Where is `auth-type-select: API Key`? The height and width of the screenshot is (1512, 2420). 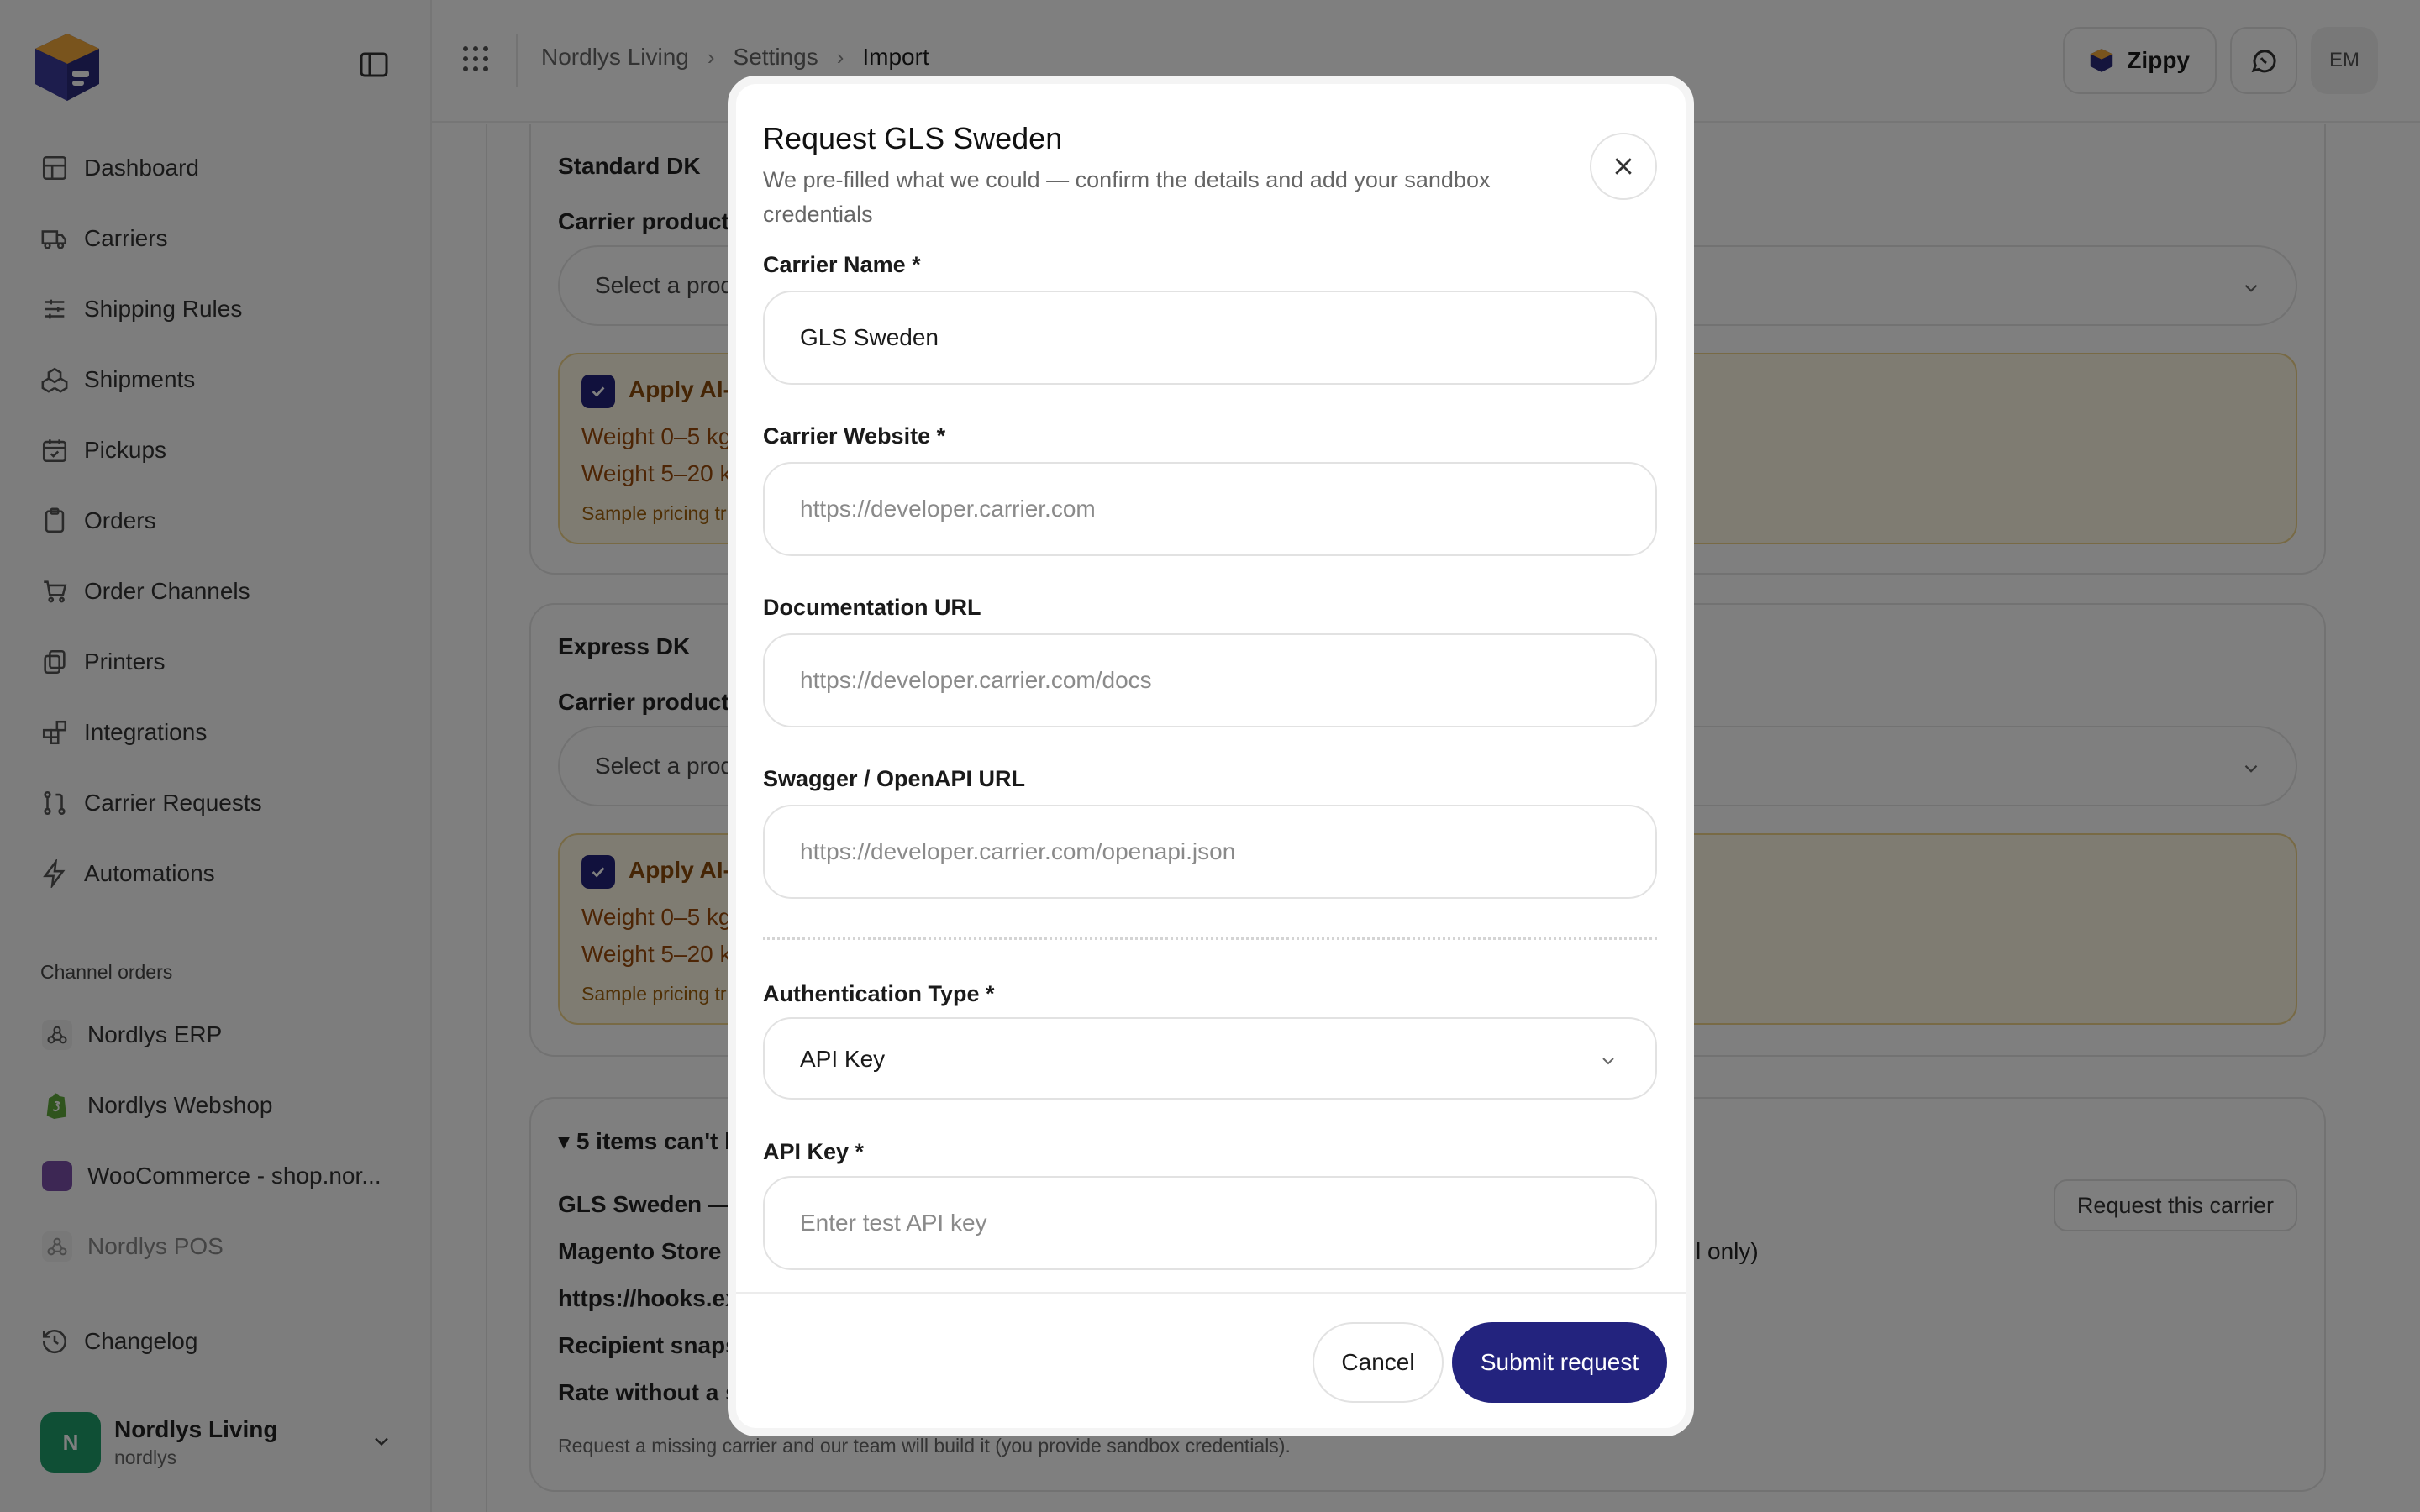 auth-type-select: API Key is located at coordinates (1210, 1058).